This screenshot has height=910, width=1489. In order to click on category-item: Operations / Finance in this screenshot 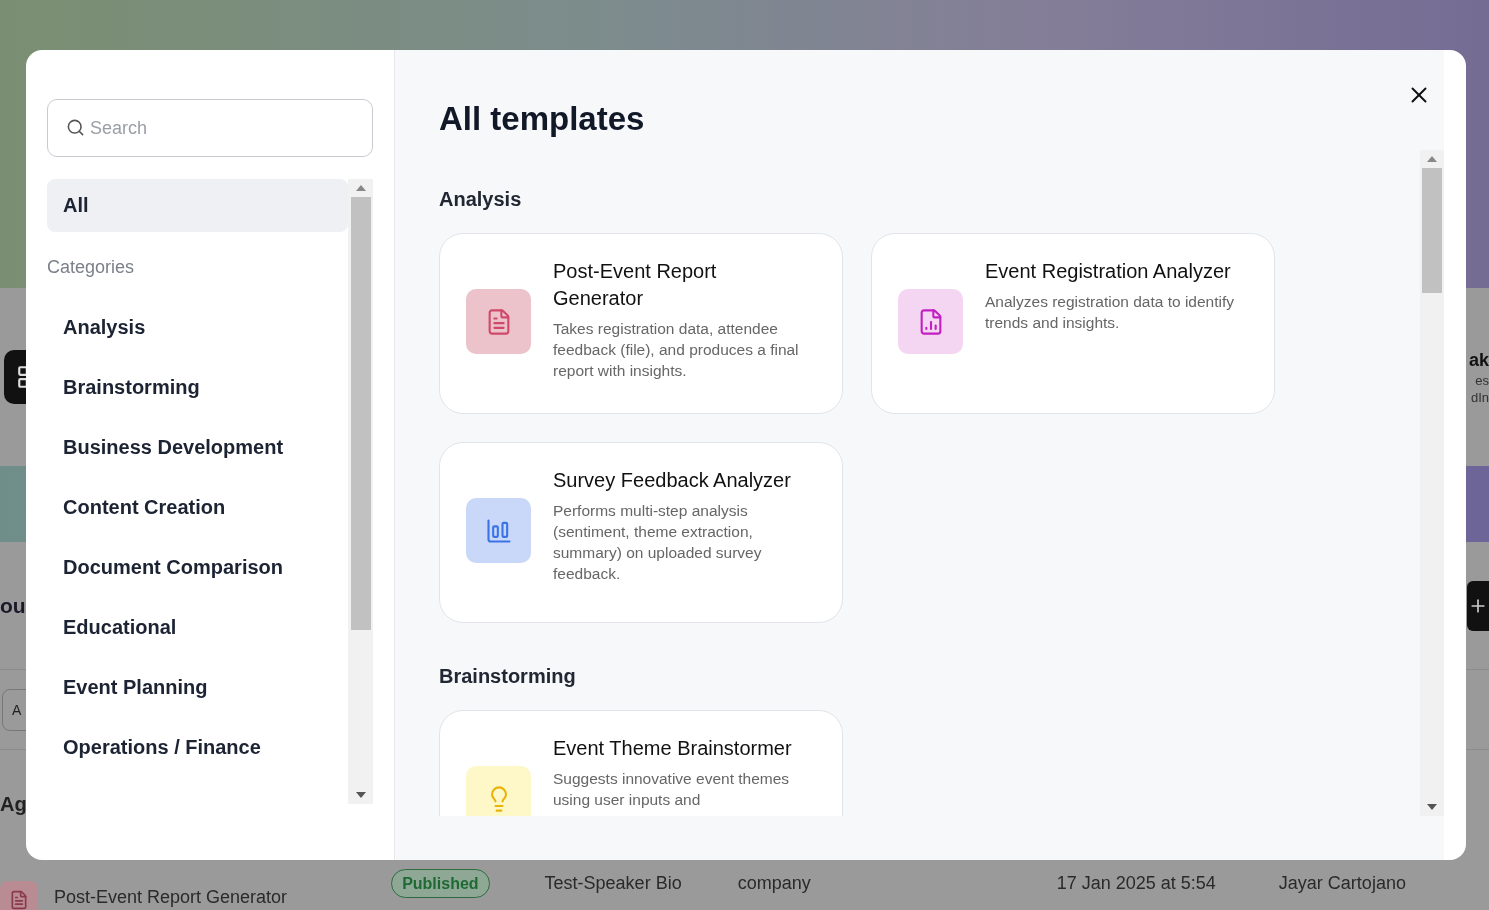, I will do `click(197, 747)`.